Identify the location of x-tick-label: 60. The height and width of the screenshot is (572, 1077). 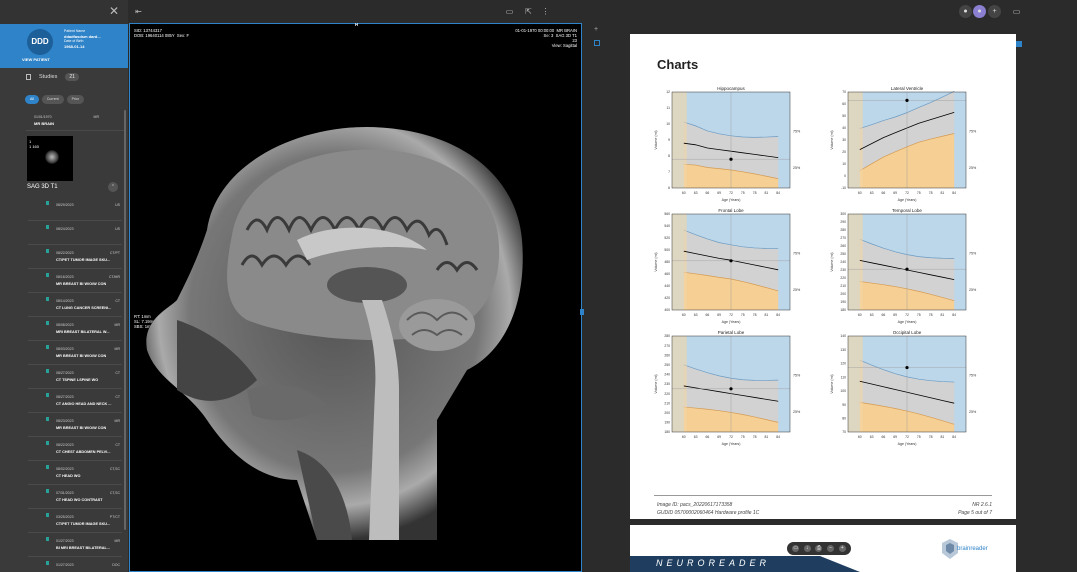
(684, 437).